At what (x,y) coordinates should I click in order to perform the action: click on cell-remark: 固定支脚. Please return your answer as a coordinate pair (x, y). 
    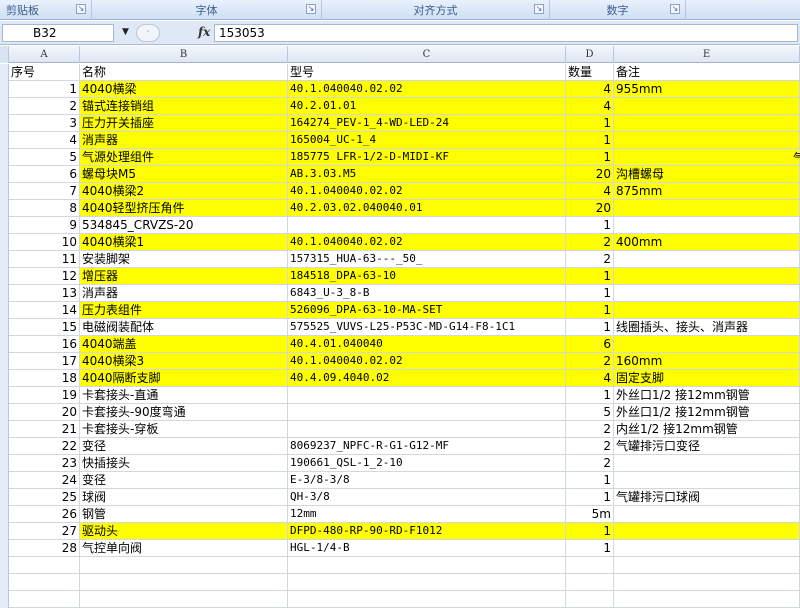
    Looking at the image, I should click on (707, 378).